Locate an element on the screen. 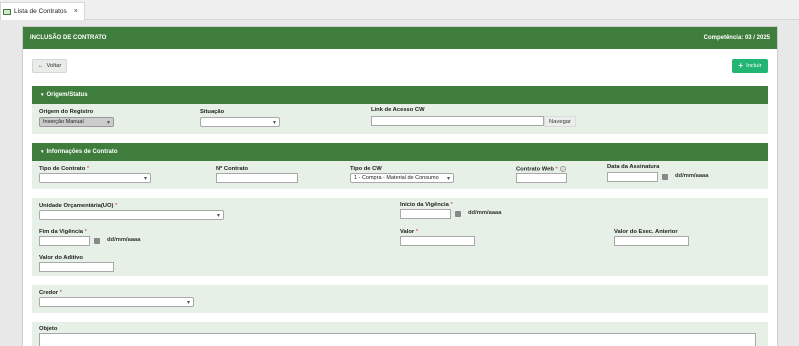 This screenshot has width=799, height=346. contrato-web-input is located at coordinates (541, 178).